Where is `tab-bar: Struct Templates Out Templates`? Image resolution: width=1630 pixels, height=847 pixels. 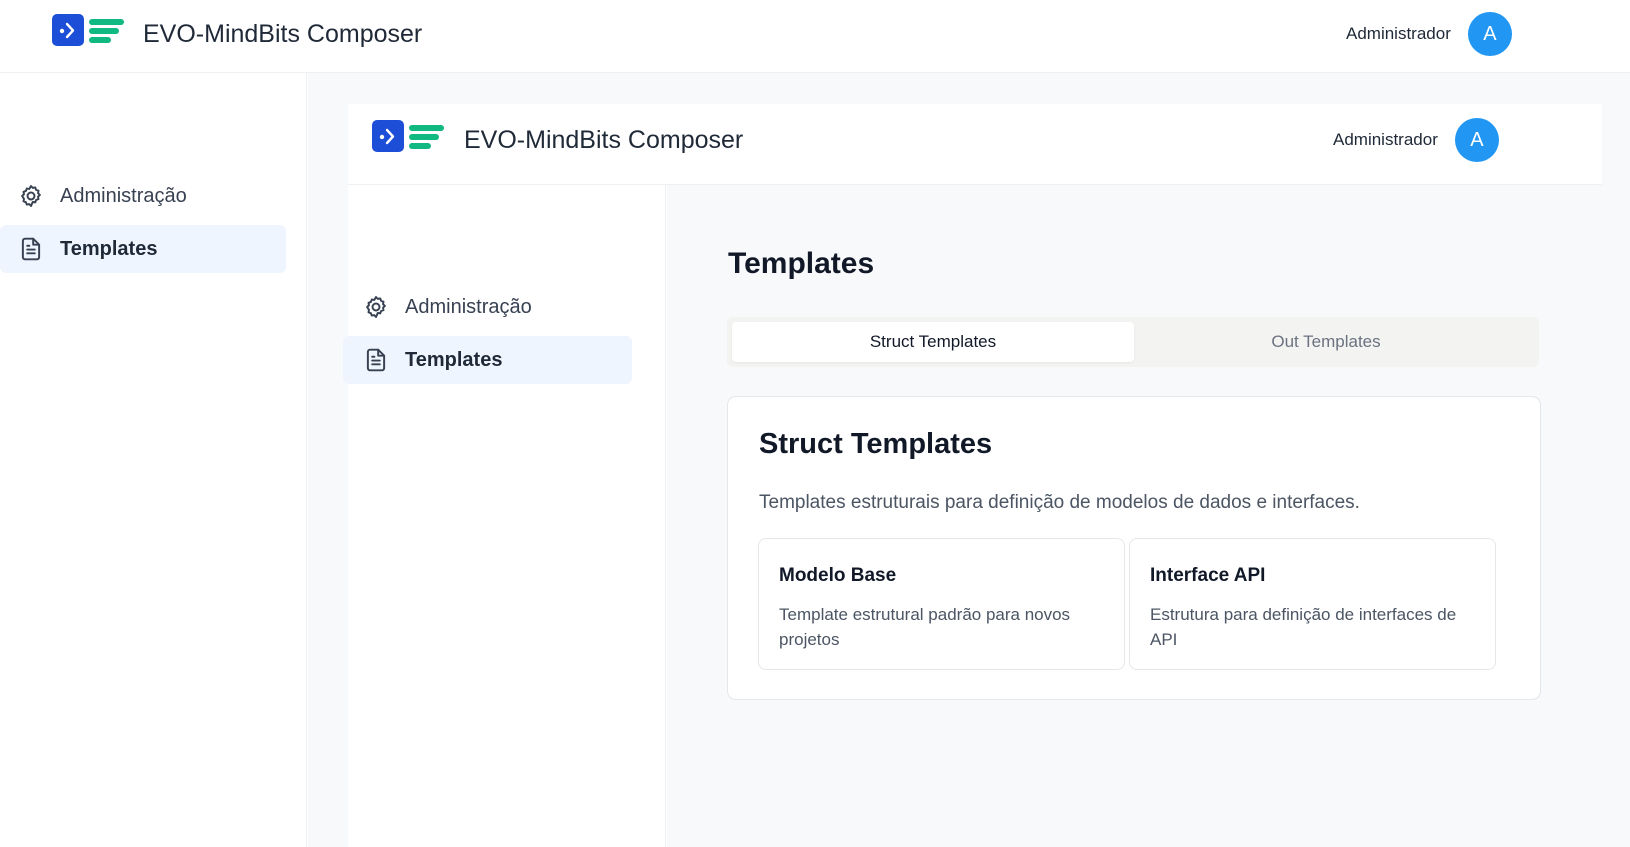 tab-bar: Struct Templates Out Templates is located at coordinates (1133, 342).